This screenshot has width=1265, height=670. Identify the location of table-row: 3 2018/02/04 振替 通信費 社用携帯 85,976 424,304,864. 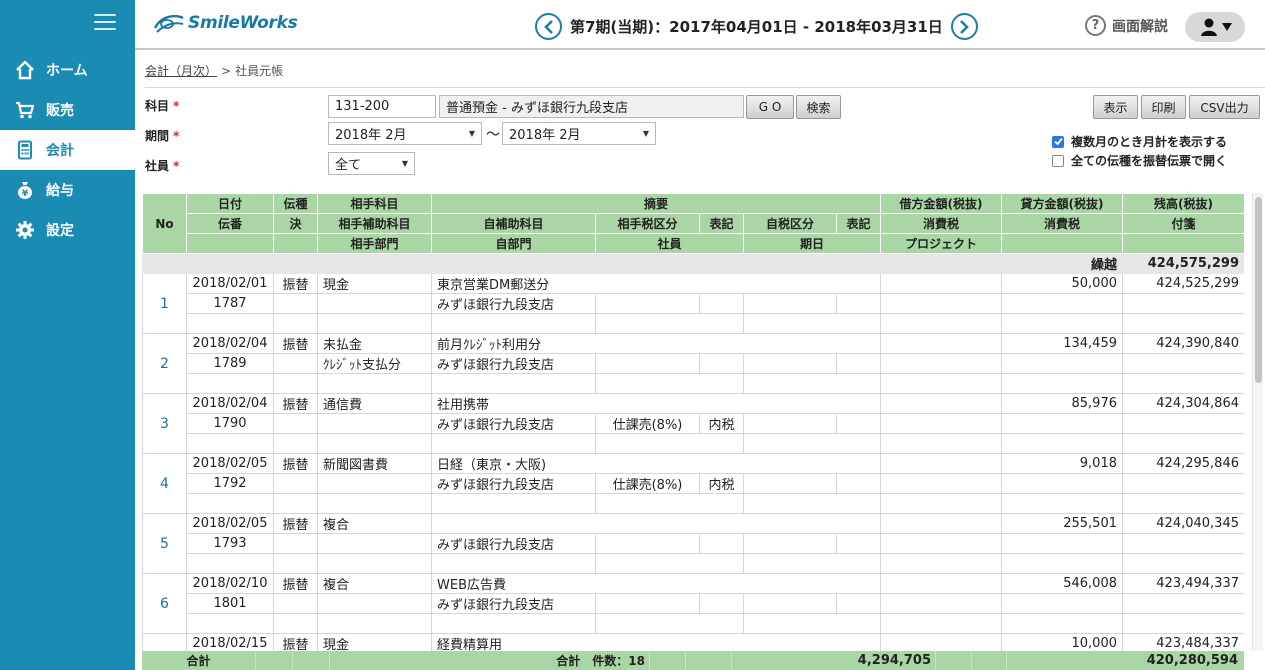
(693, 423).